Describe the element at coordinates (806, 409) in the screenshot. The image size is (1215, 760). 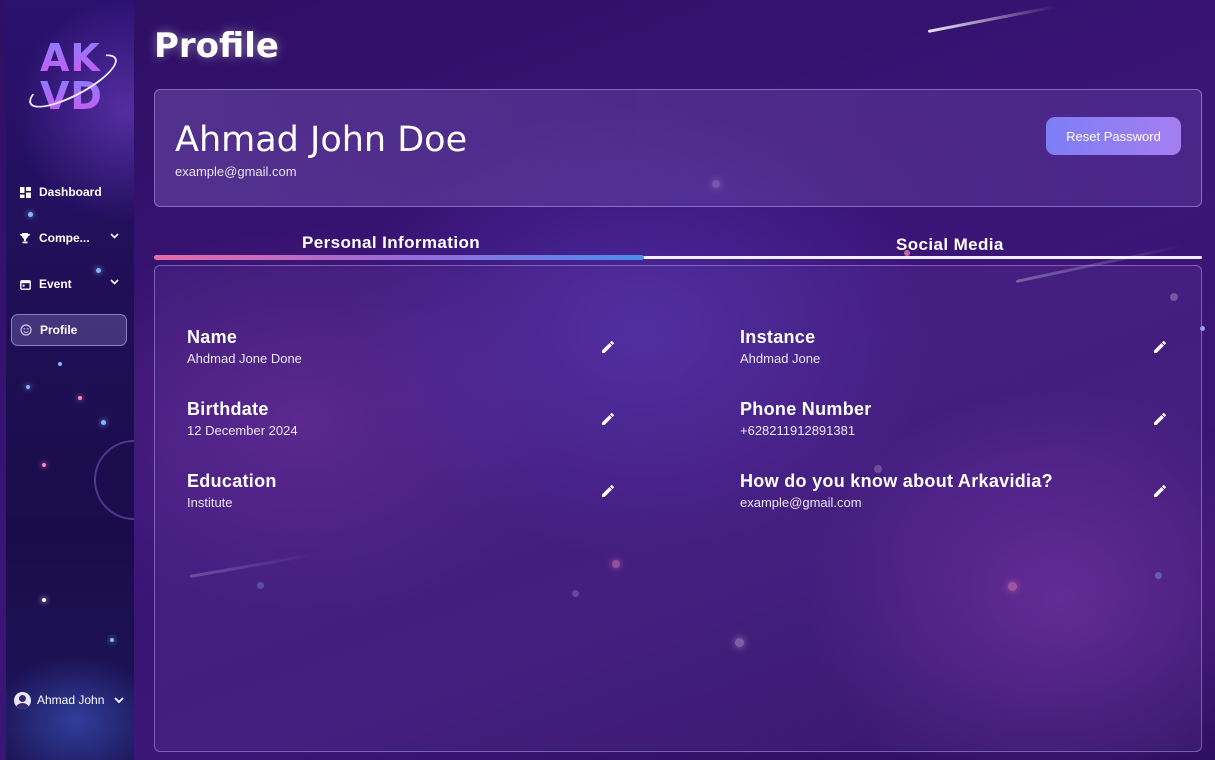
I see `field-label: Phone Number` at that location.